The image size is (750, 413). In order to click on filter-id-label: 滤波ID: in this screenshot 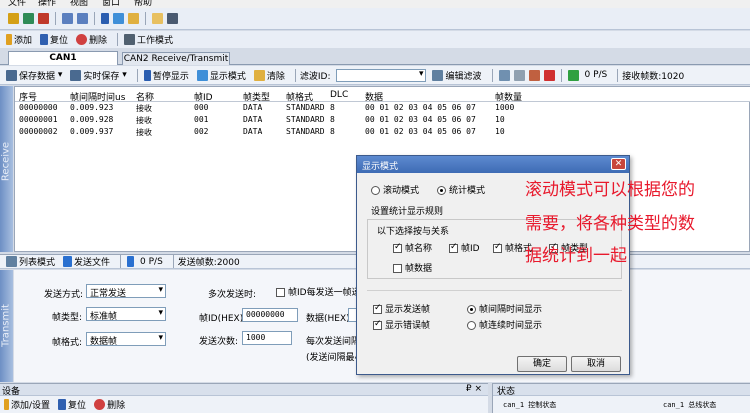, I will do `click(315, 76)`.